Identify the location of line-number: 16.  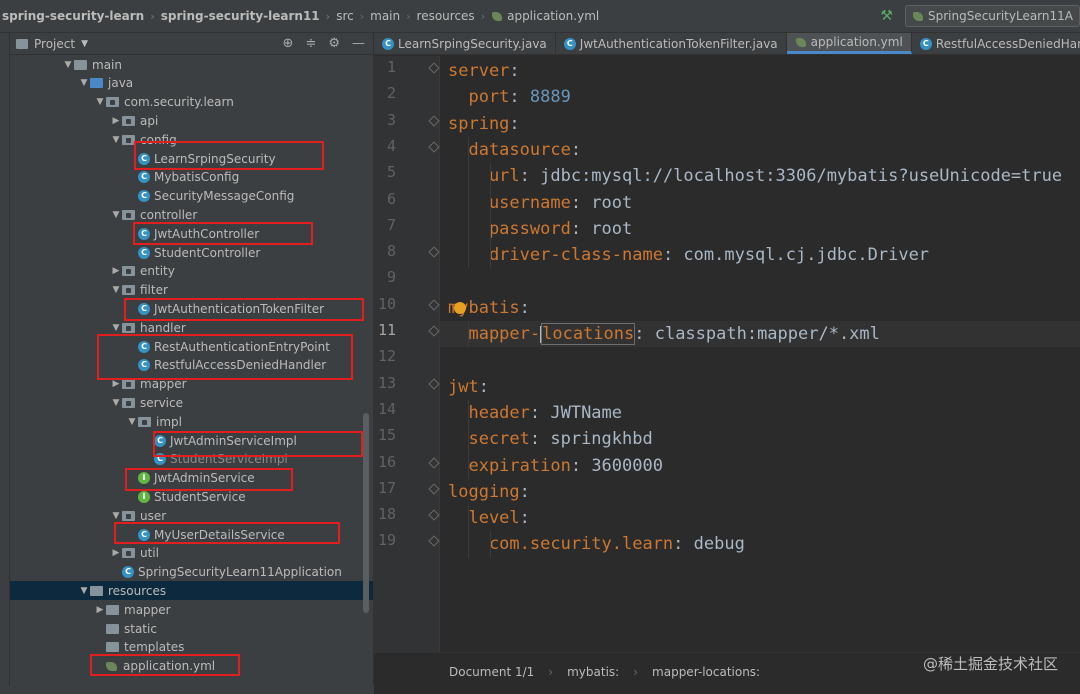
(385, 462).